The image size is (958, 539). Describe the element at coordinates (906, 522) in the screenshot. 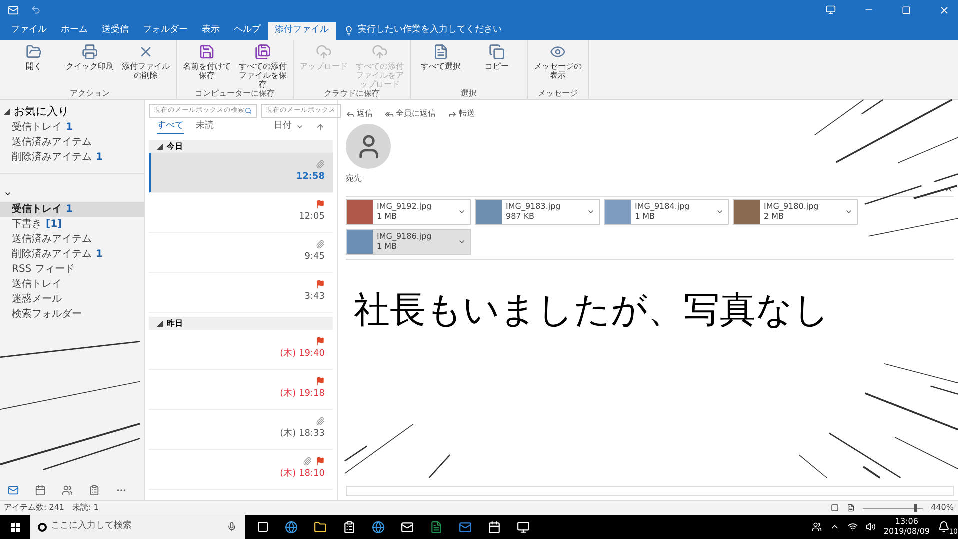

I see `clock-time: 13:06` at that location.